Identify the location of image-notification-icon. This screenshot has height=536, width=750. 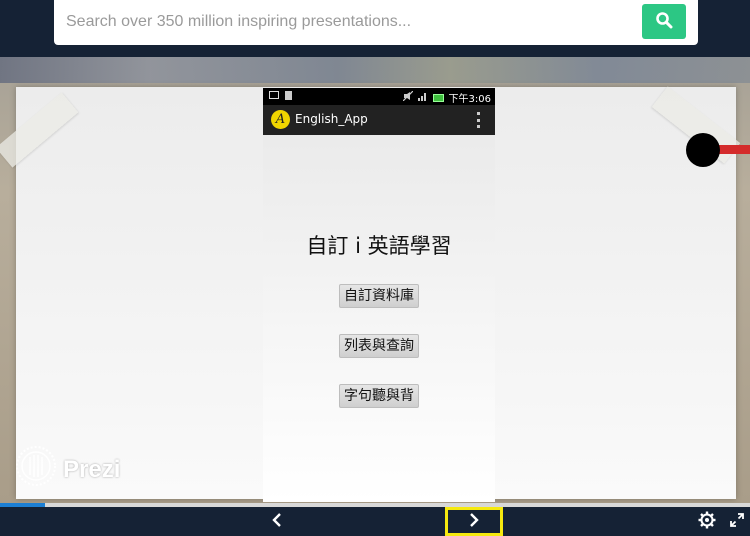
(274, 95).